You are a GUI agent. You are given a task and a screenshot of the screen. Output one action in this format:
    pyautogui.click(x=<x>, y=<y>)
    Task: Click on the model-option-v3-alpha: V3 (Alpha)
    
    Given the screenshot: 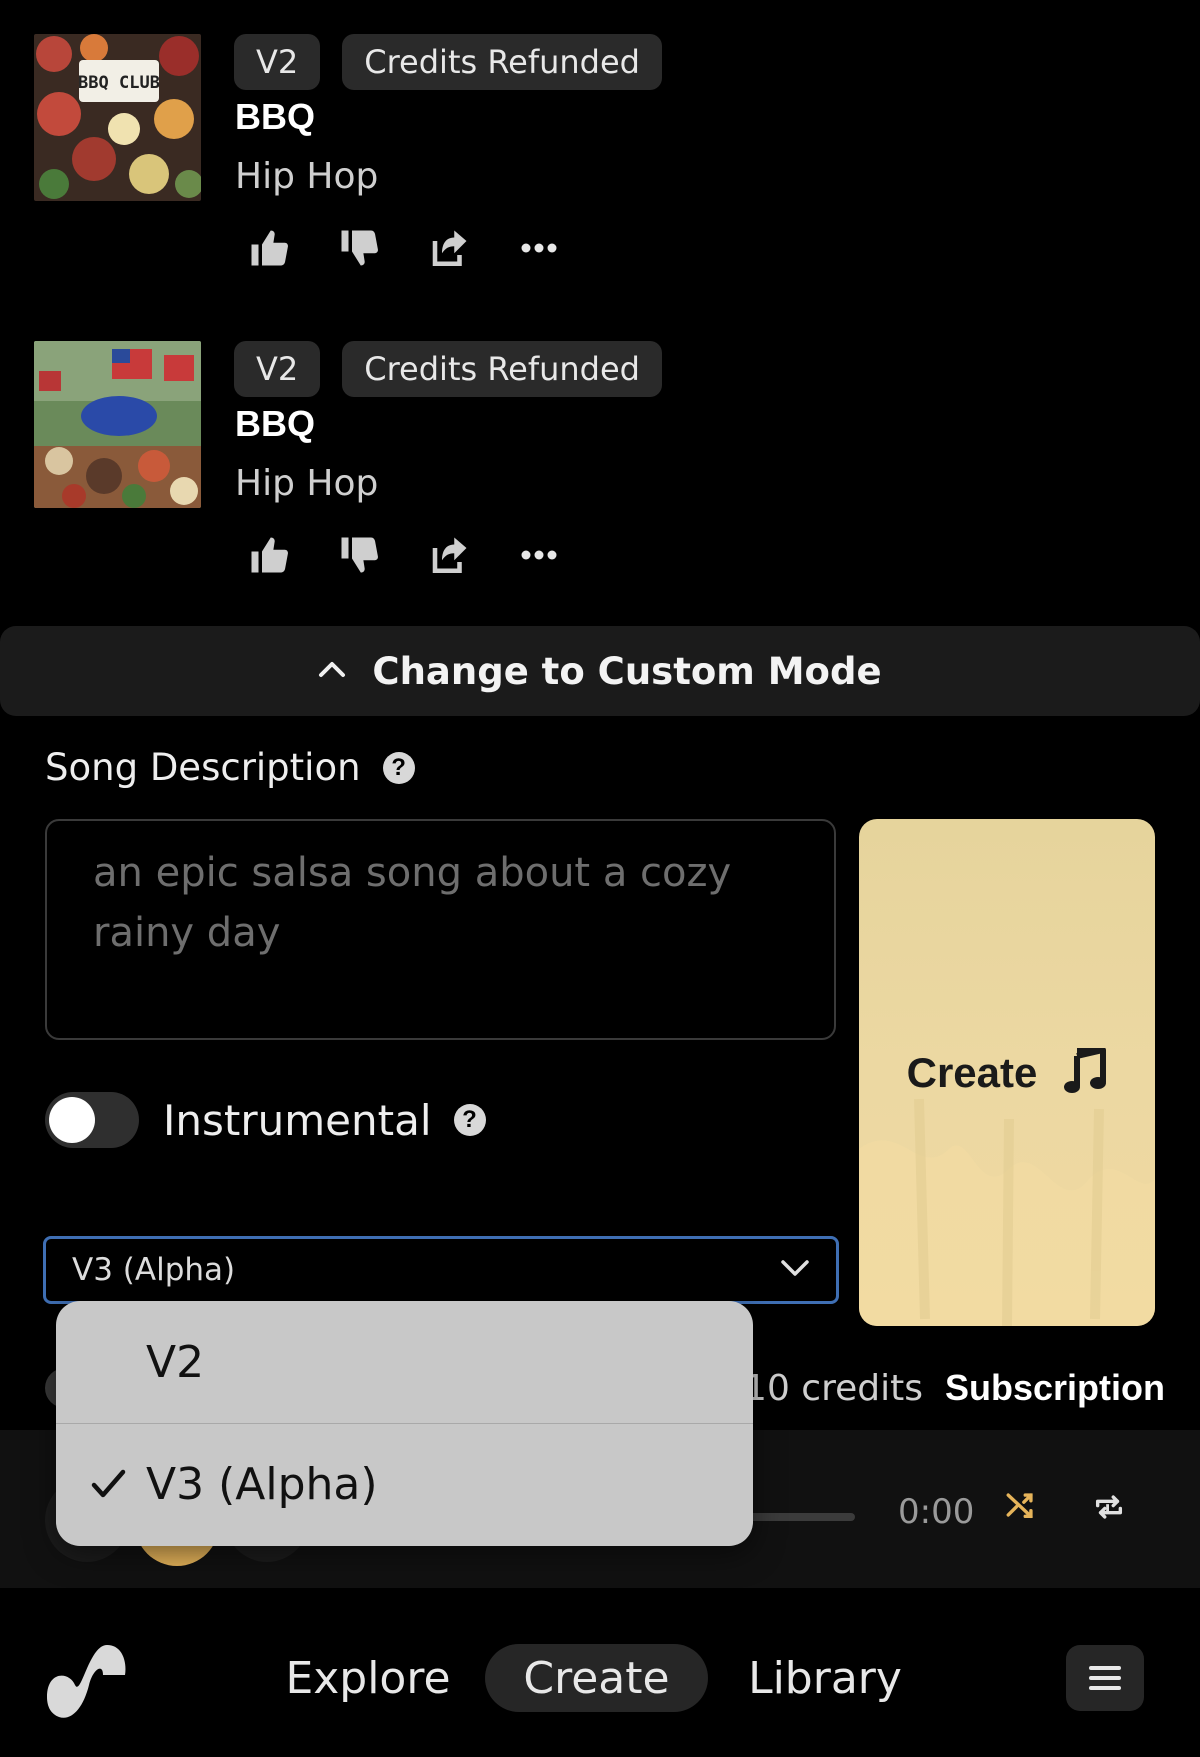 What is the action you would take?
    pyautogui.click(x=404, y=1484)
    